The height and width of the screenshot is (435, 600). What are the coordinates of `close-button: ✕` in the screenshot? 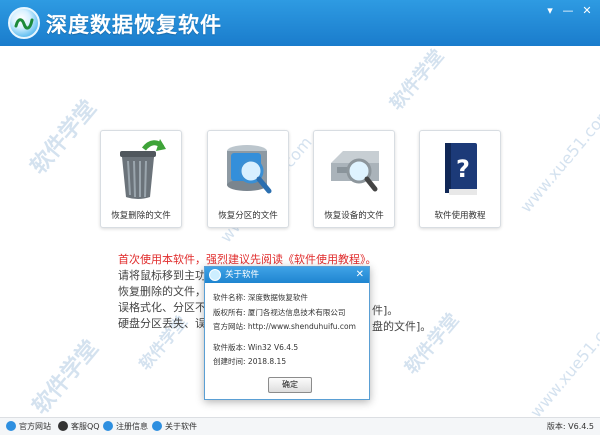 It's located at (587, 11).